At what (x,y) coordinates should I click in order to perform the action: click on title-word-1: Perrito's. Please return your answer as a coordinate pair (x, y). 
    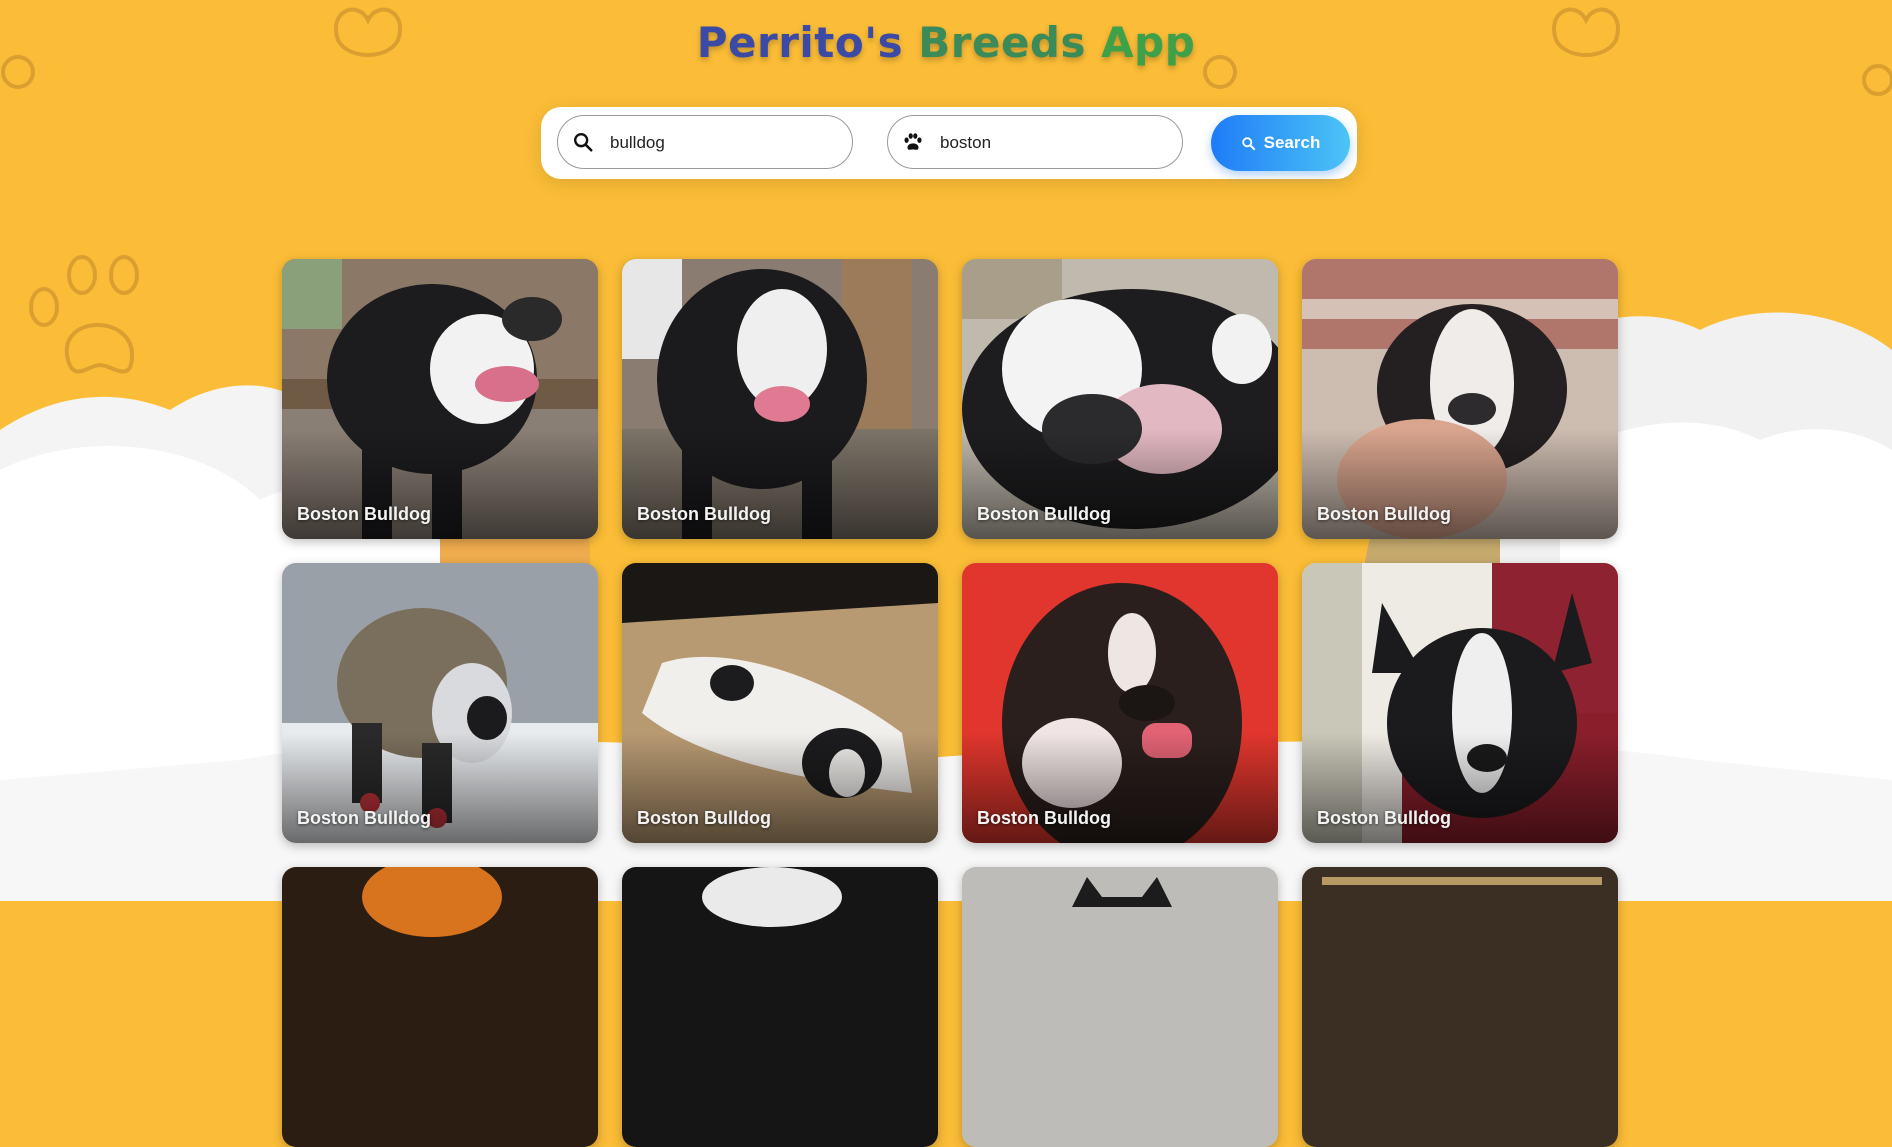
    Looking at the image, I should click on (800, 42).